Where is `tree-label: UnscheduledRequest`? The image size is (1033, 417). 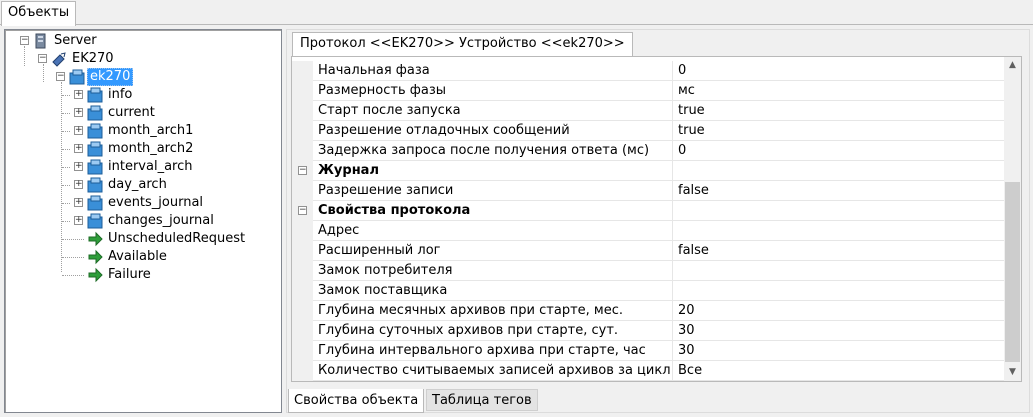
tree-label: UnscheduledRequest is located at coordinates (177, 238).